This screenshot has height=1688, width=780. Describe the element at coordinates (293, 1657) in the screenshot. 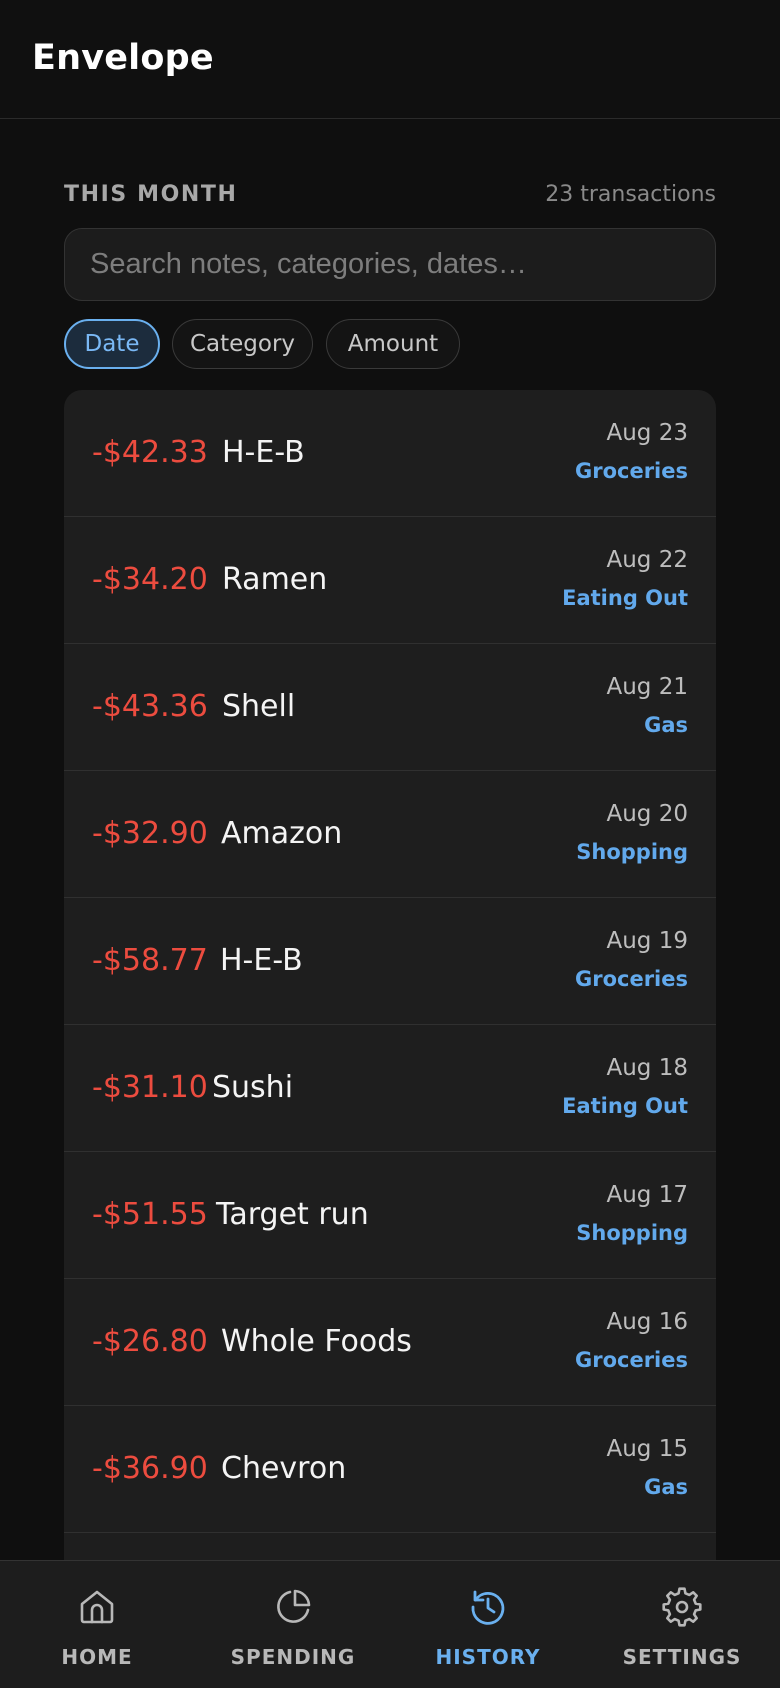

I see `nav-spending-label: SPENDING` at that location.